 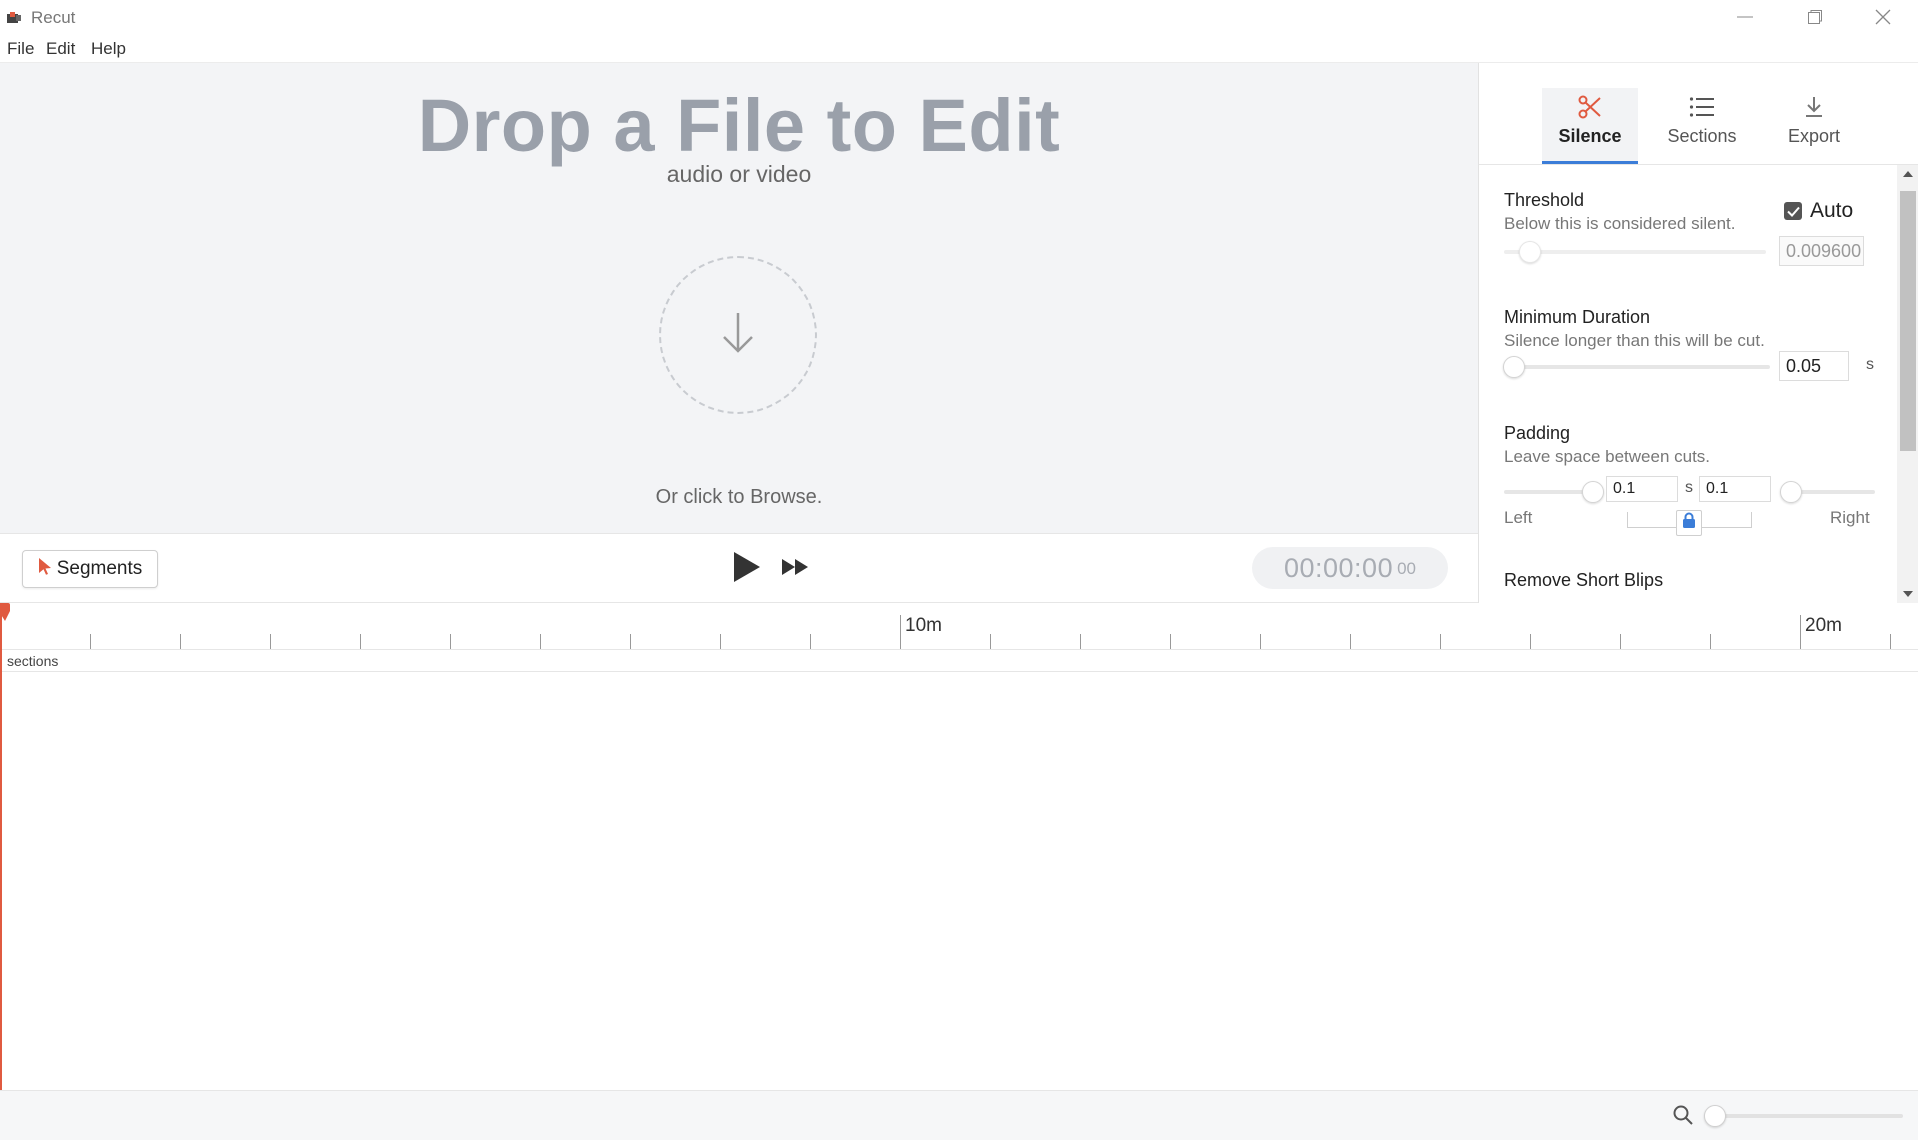 I want to click on close-icon, so click(x=1883, y=17).